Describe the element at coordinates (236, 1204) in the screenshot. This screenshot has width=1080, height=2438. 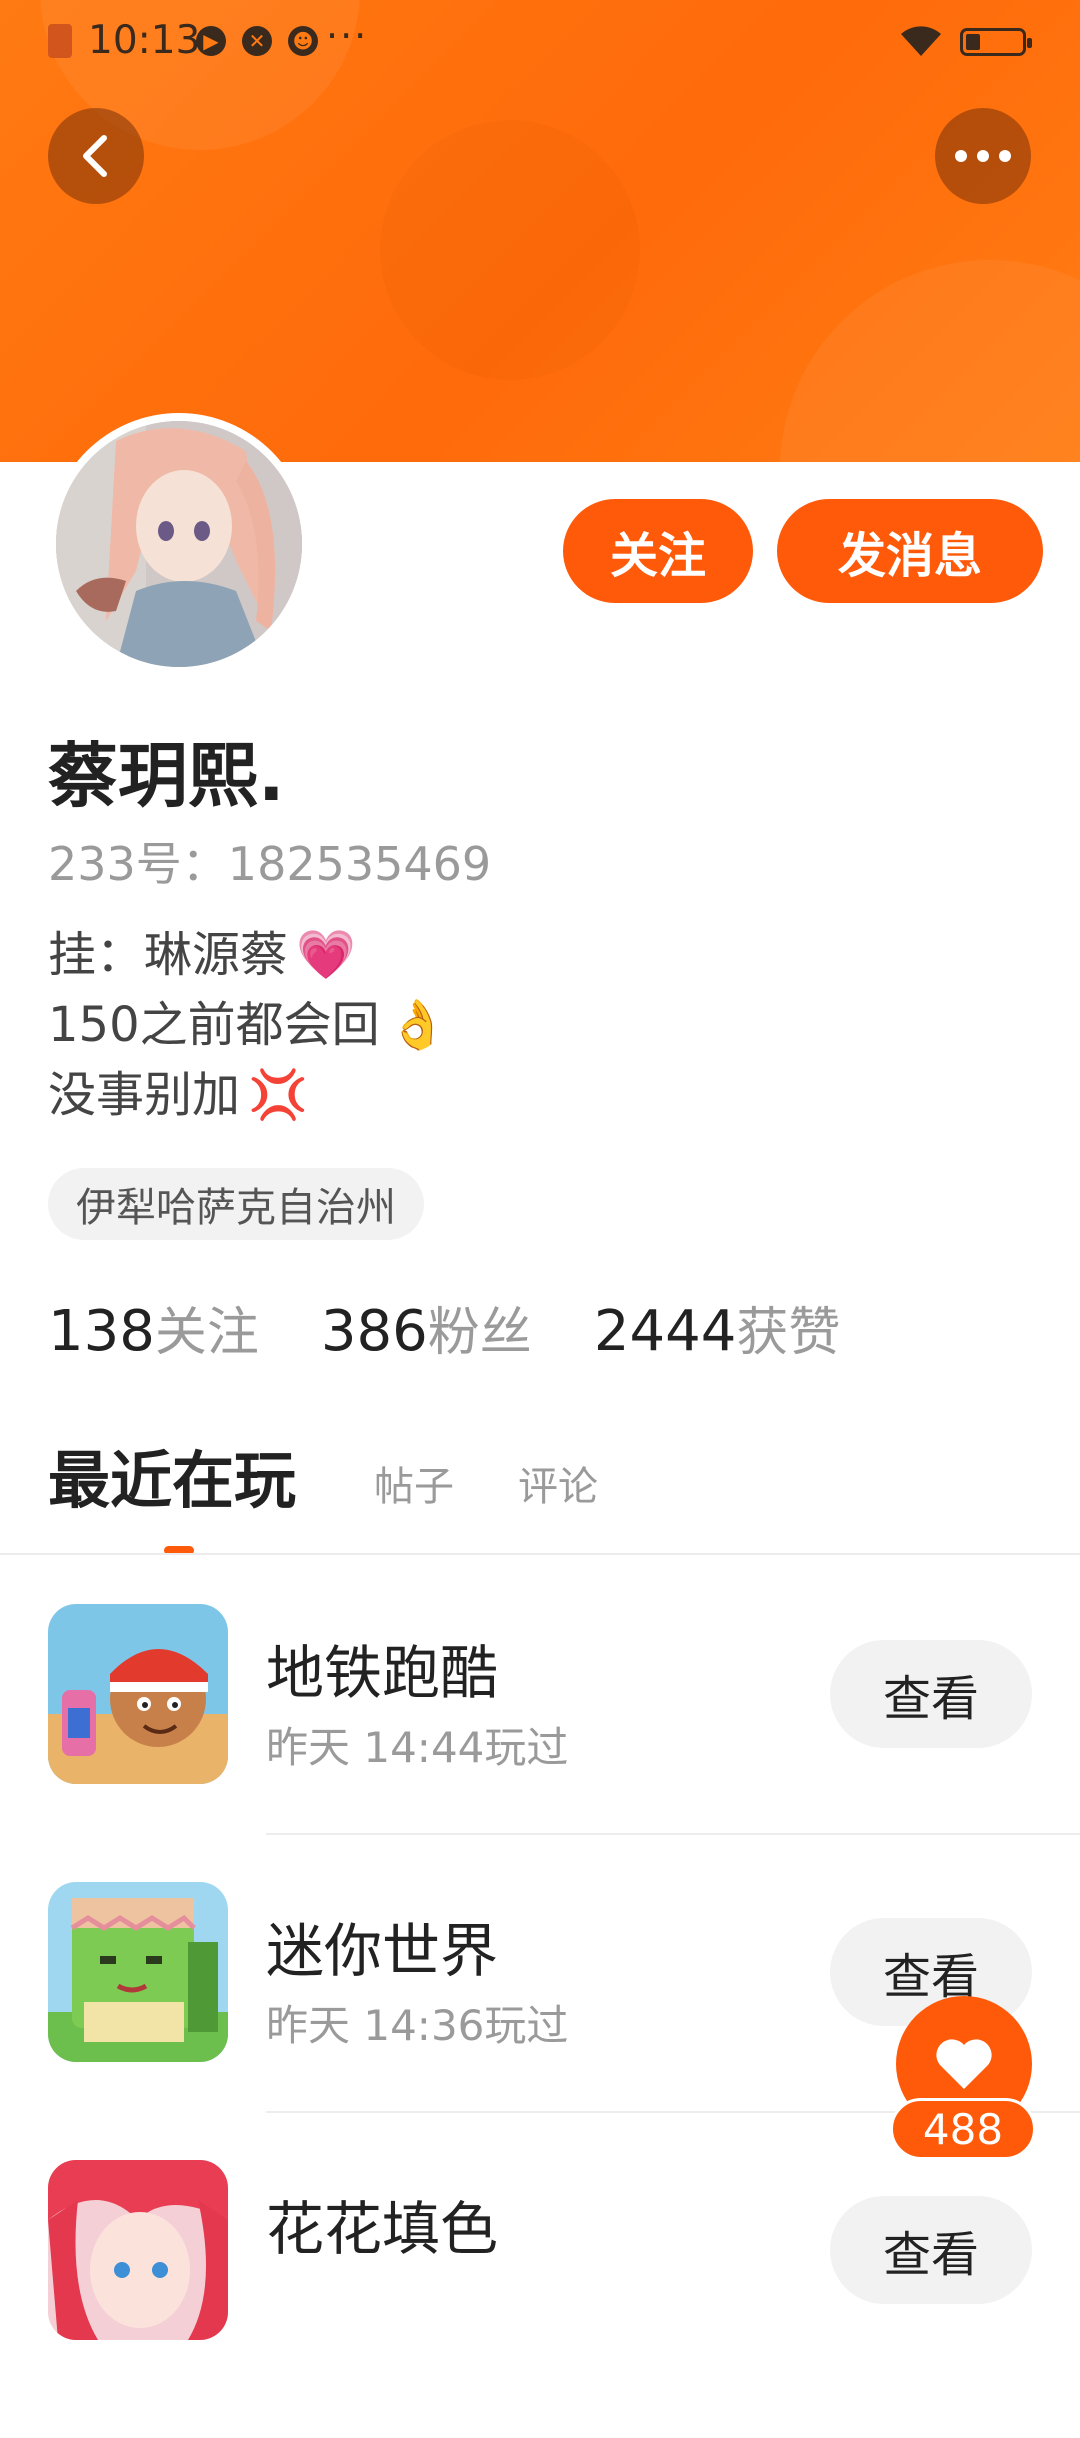
I see `location-tag: 伊犁哈萨克自治州` at that location.